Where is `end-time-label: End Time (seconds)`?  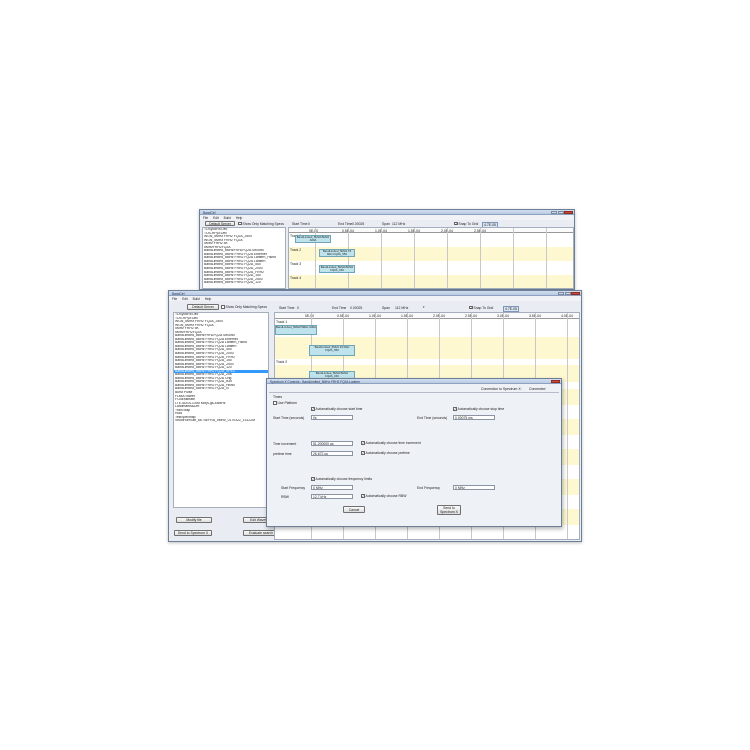
end-time-label: End Time (seconds) is located at coordinates (432, 418).